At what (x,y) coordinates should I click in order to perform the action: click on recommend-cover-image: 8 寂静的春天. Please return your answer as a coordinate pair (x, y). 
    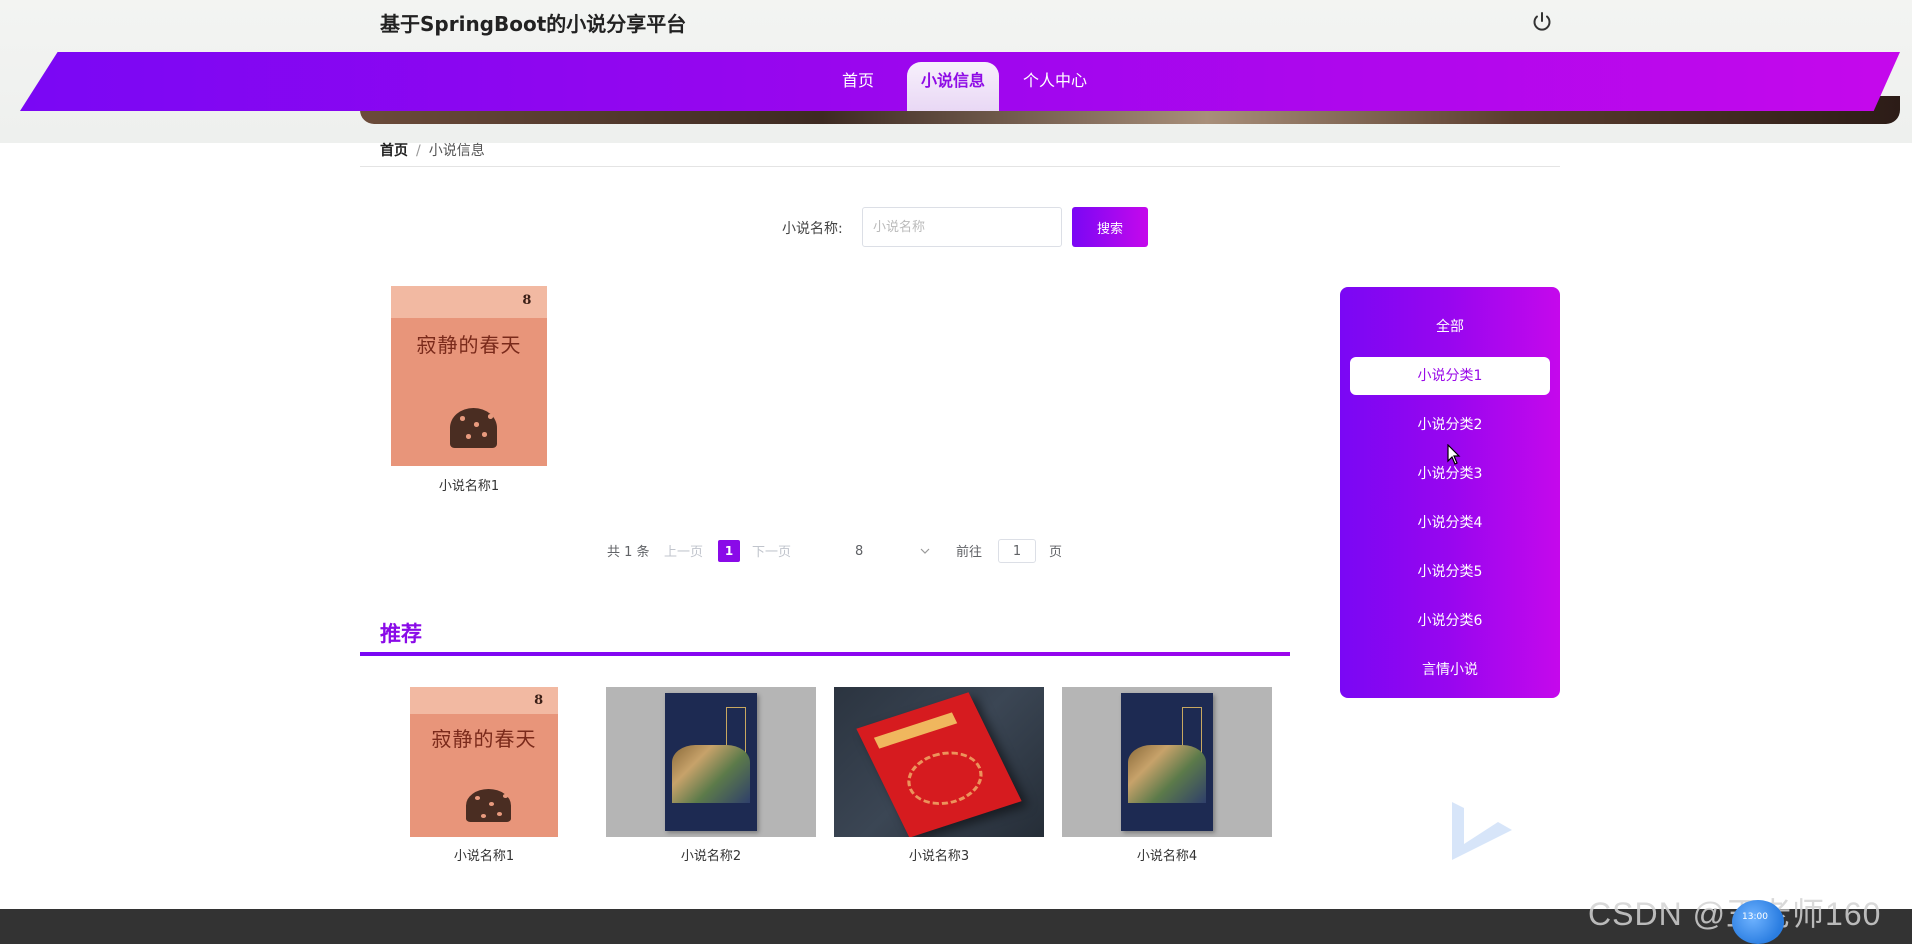
    Looking at the image, I should click on (484, 762).